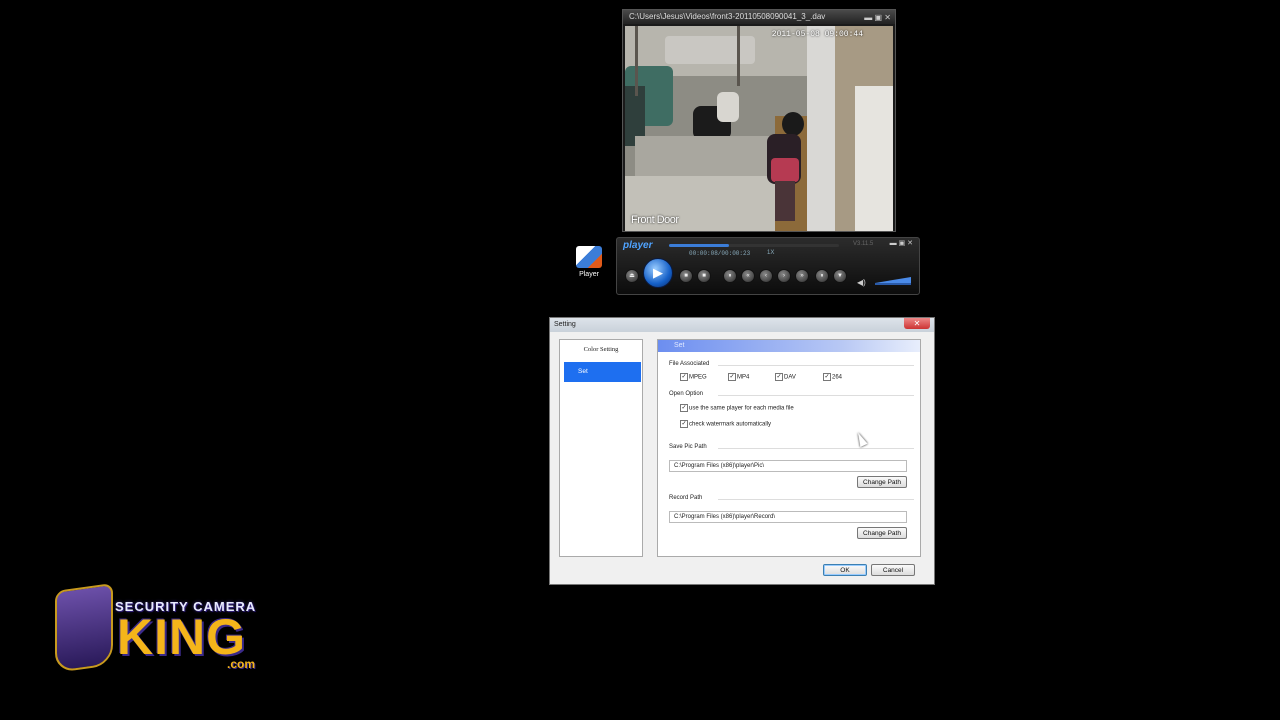  I want to click on logo-text-line2: KING, so click(181, 637).